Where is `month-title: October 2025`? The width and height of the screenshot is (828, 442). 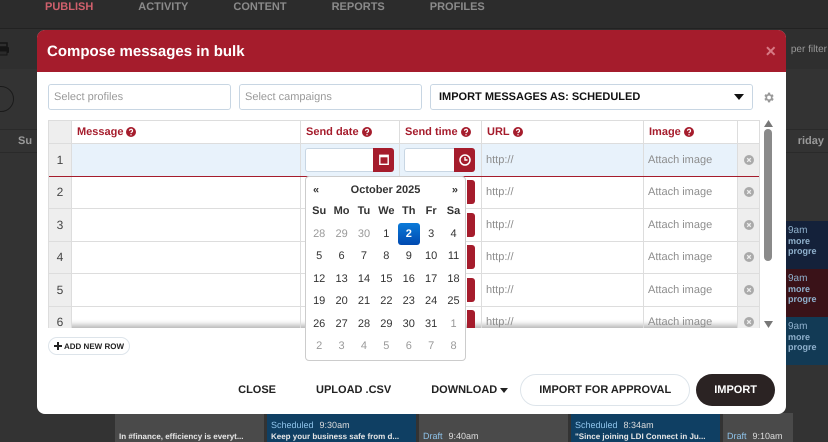
month-title: October 2025 is located at coordinates (385, 190).